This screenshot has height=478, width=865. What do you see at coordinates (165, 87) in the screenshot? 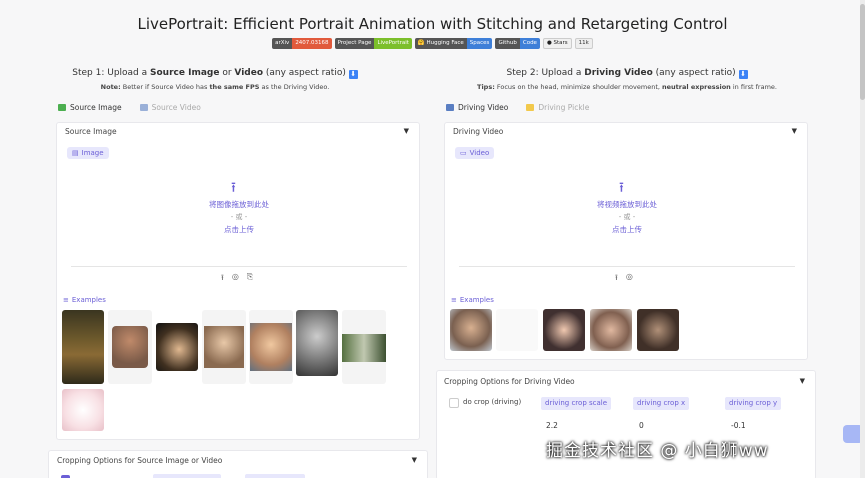
I see `note-text: Better if Source Video has` at bounding box center [165, 87].